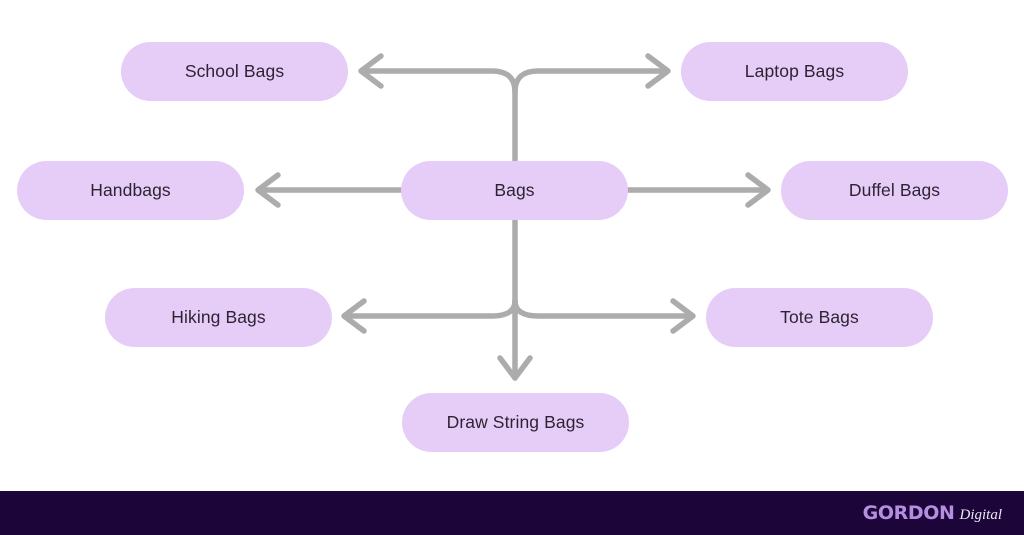  I want to click on node-label: Handbags, so click(130, 189).